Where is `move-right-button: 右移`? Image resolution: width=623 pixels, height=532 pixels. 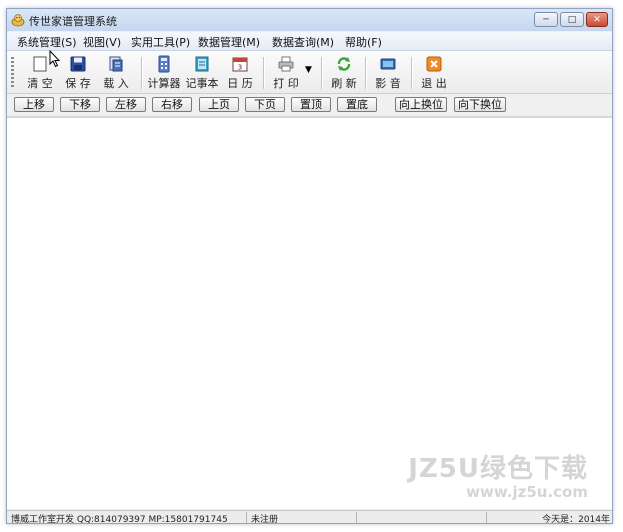
move-right-button: 右移 is located at coordinates (172, 104).